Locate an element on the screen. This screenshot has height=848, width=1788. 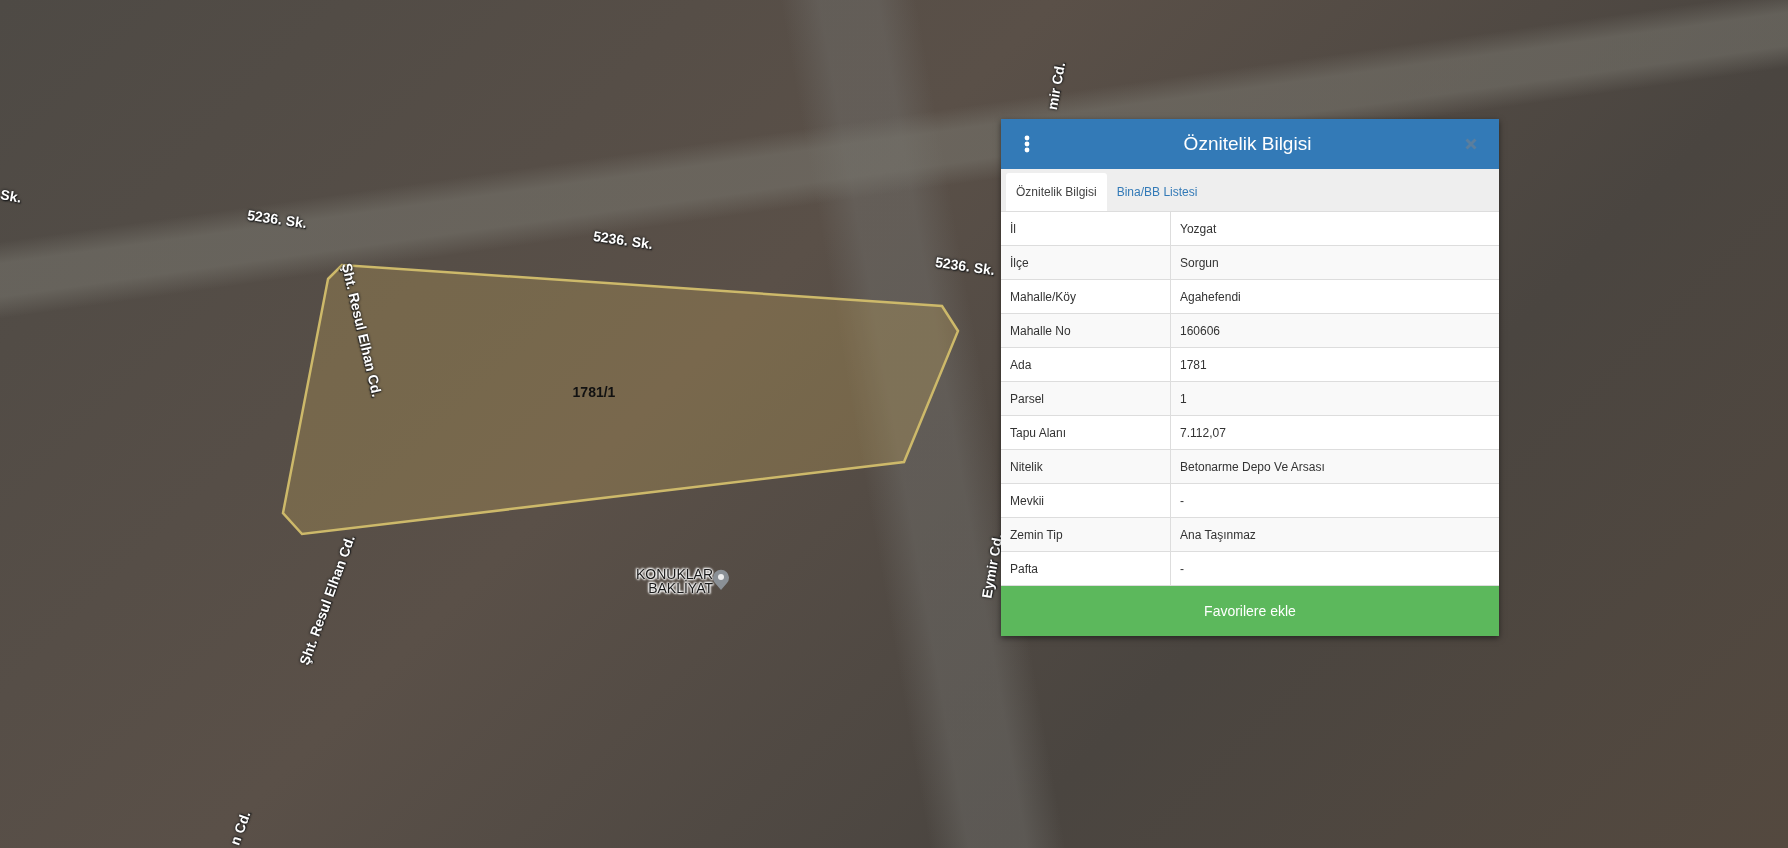
attribute-value-cell-text: 1 is located at coordinates (1183, 399).